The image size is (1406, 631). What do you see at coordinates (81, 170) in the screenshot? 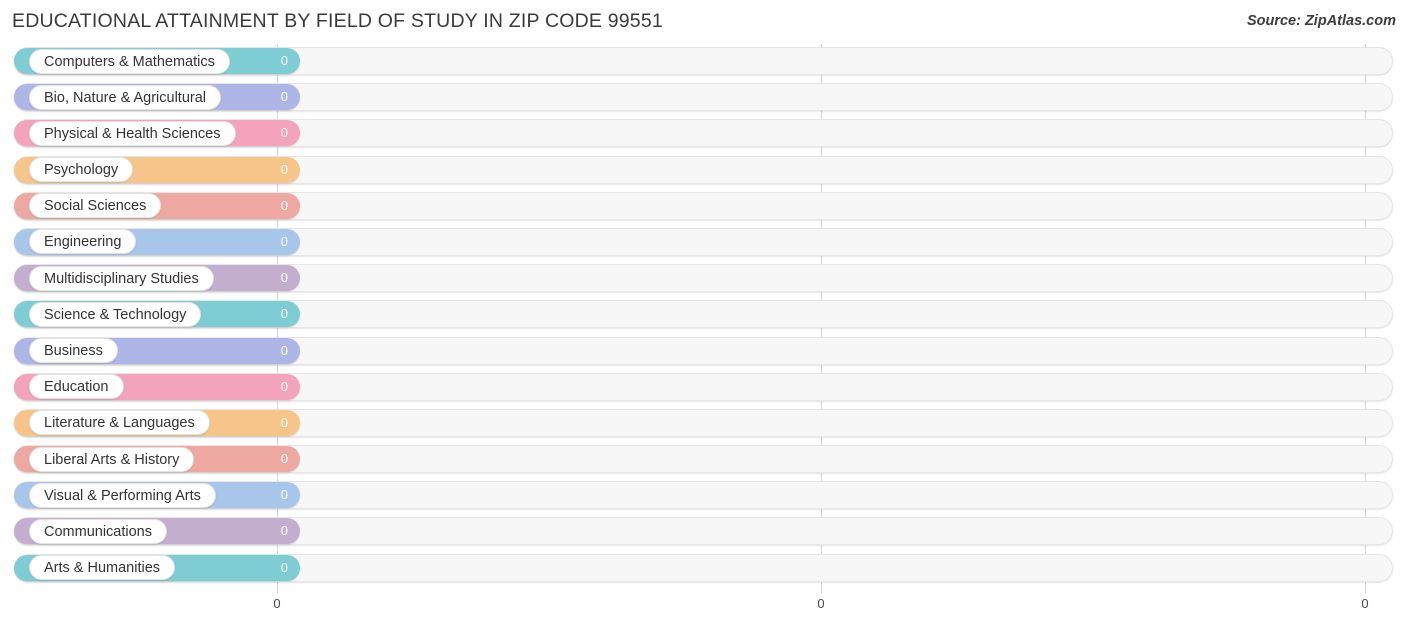
I see `category-label: Psychology` at bounding box center [81, 170].